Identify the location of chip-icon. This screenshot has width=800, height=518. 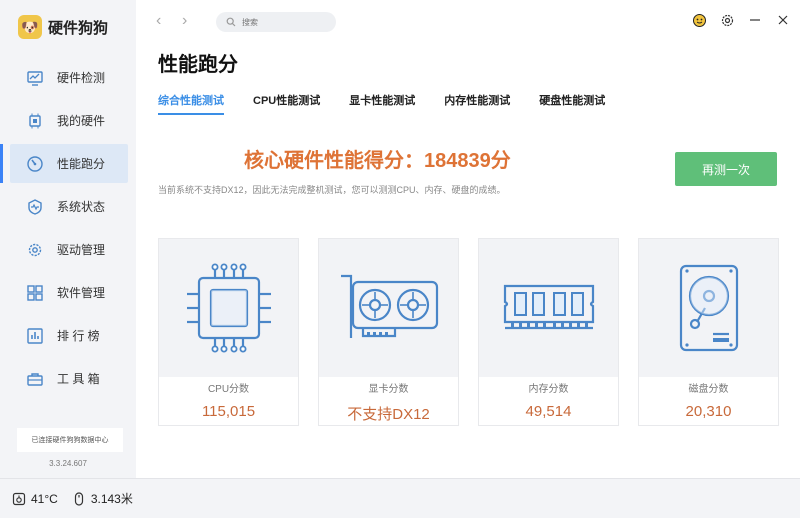
(35, 121).